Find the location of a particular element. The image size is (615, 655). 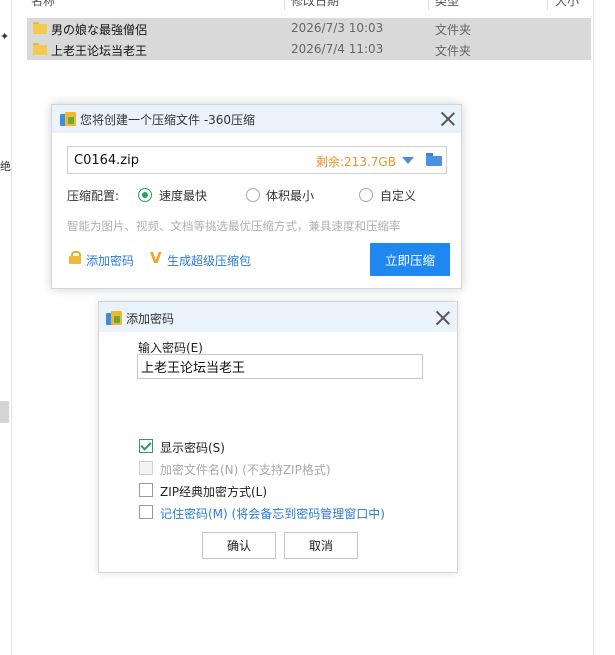

chevron-down-icon is located at coordinates (408, 160).